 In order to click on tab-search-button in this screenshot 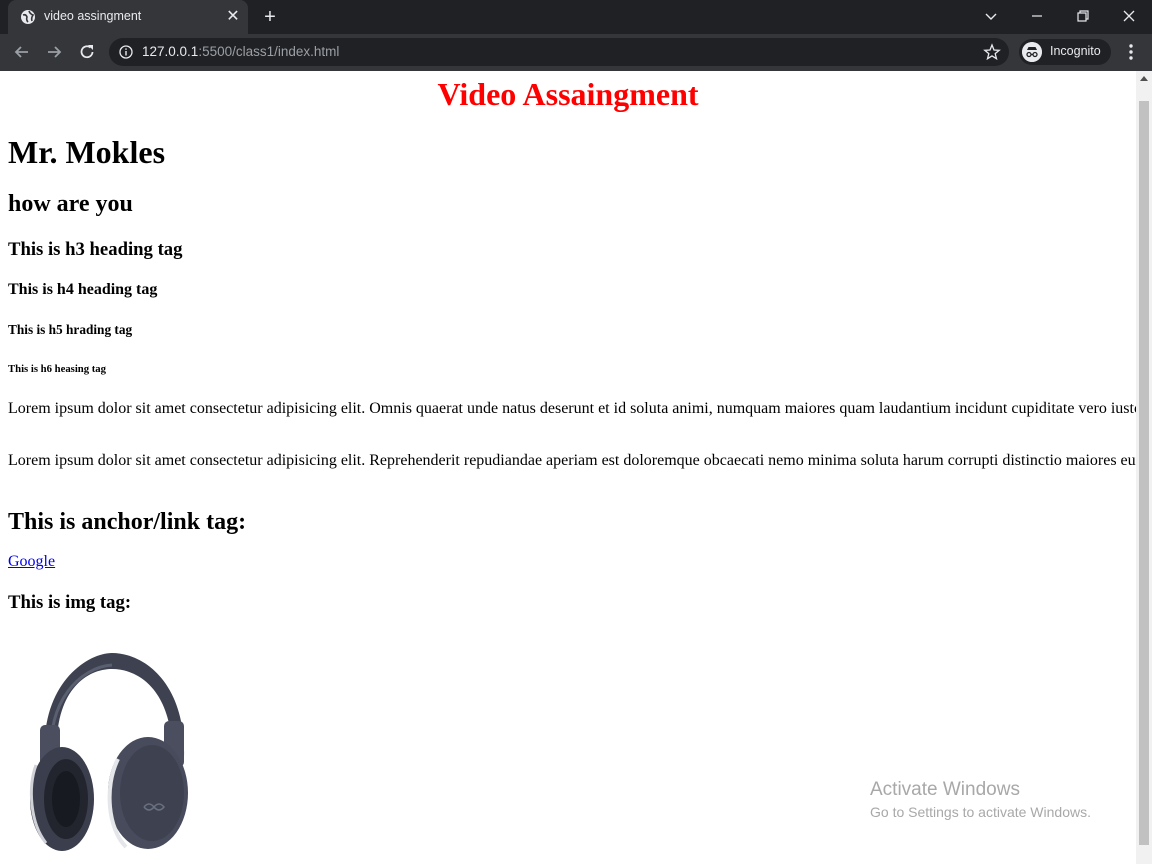, I will do `click(991, 16)`.